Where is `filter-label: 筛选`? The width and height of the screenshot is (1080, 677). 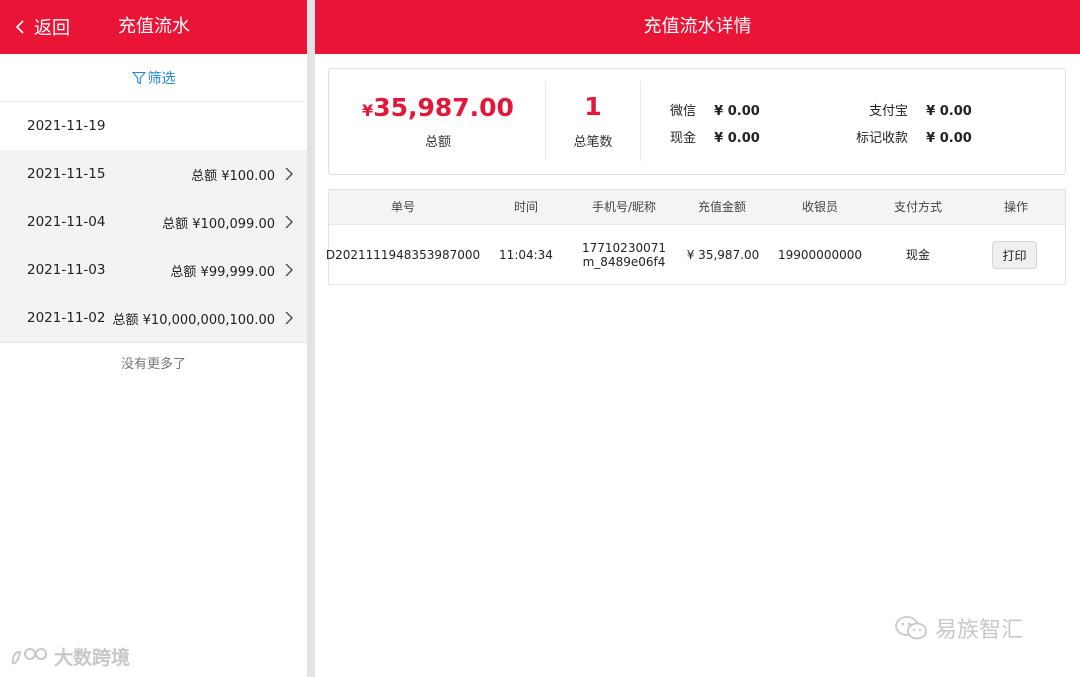
filter-label: 筛选 is located at coordinates (161, 78).